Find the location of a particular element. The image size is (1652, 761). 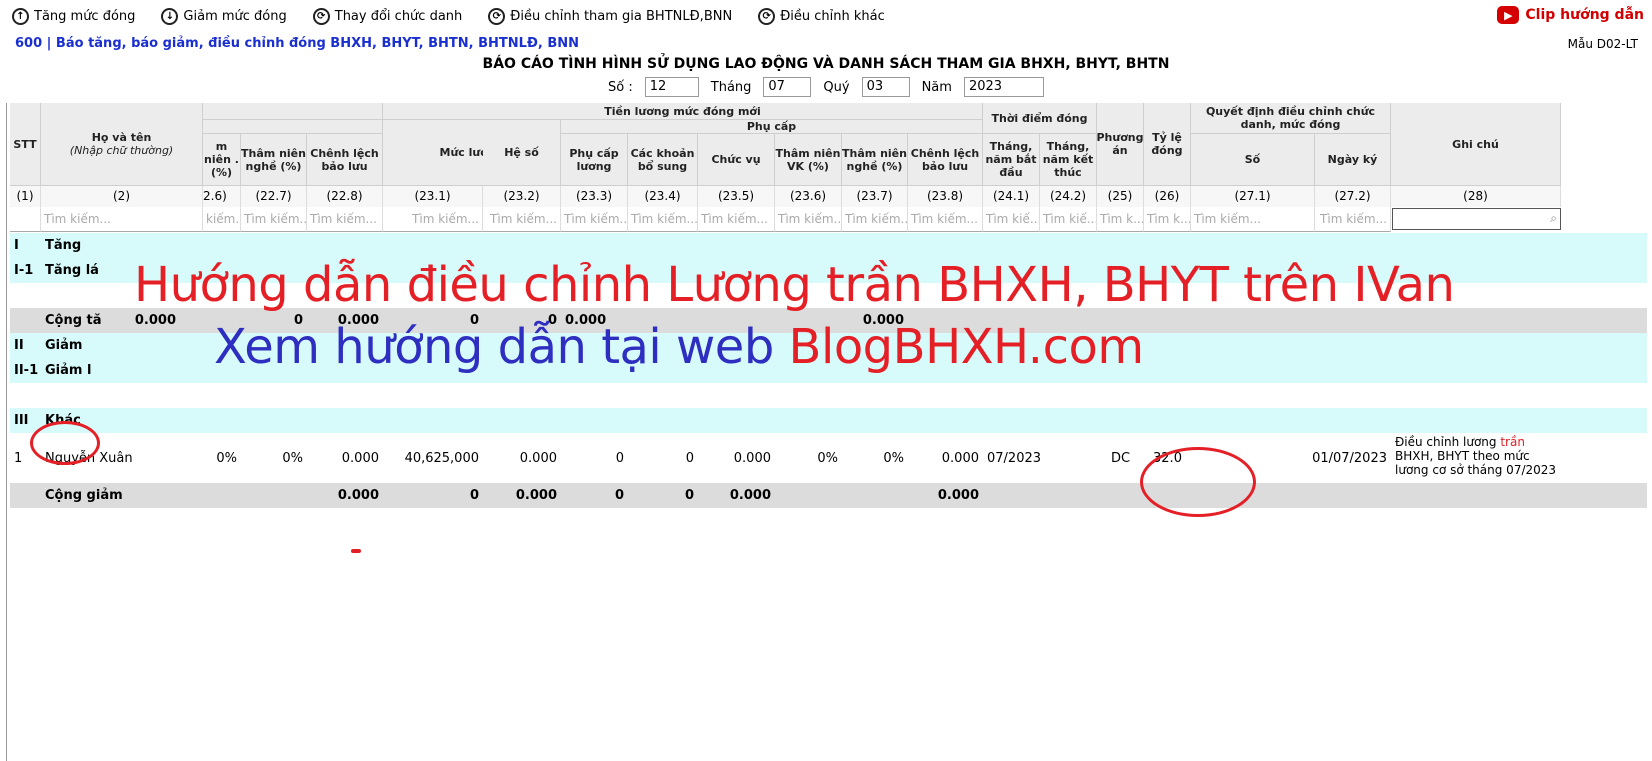

colnum: (23.7) is located at coordinates (875, 196).